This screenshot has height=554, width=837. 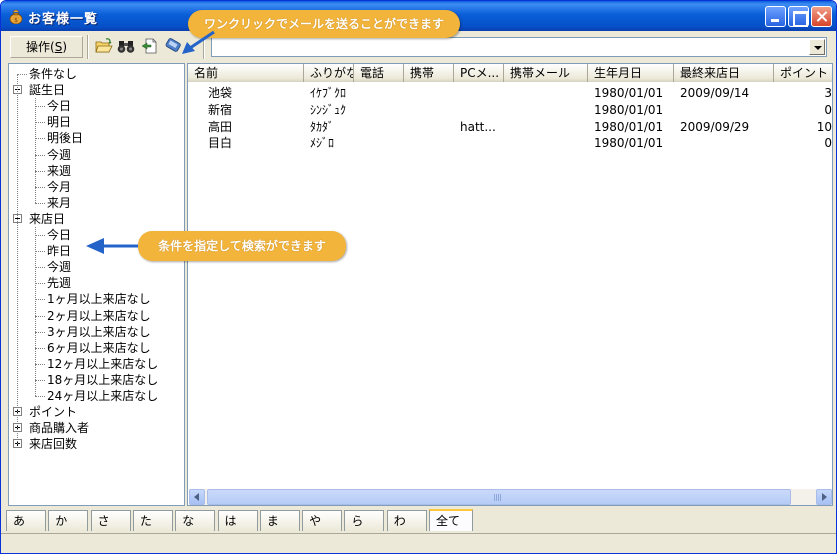 What do you see at coordinates (16, 16) in the screenshot?
I see `money-bag-icon: $` at bounding box center [16, 16].